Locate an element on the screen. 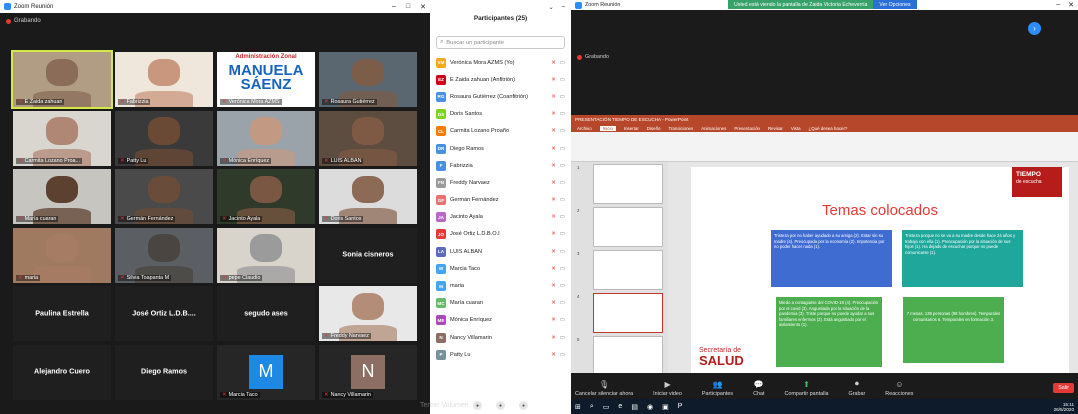  video-tile: ✕ Doris Santos is located at coordinates (368, 197).